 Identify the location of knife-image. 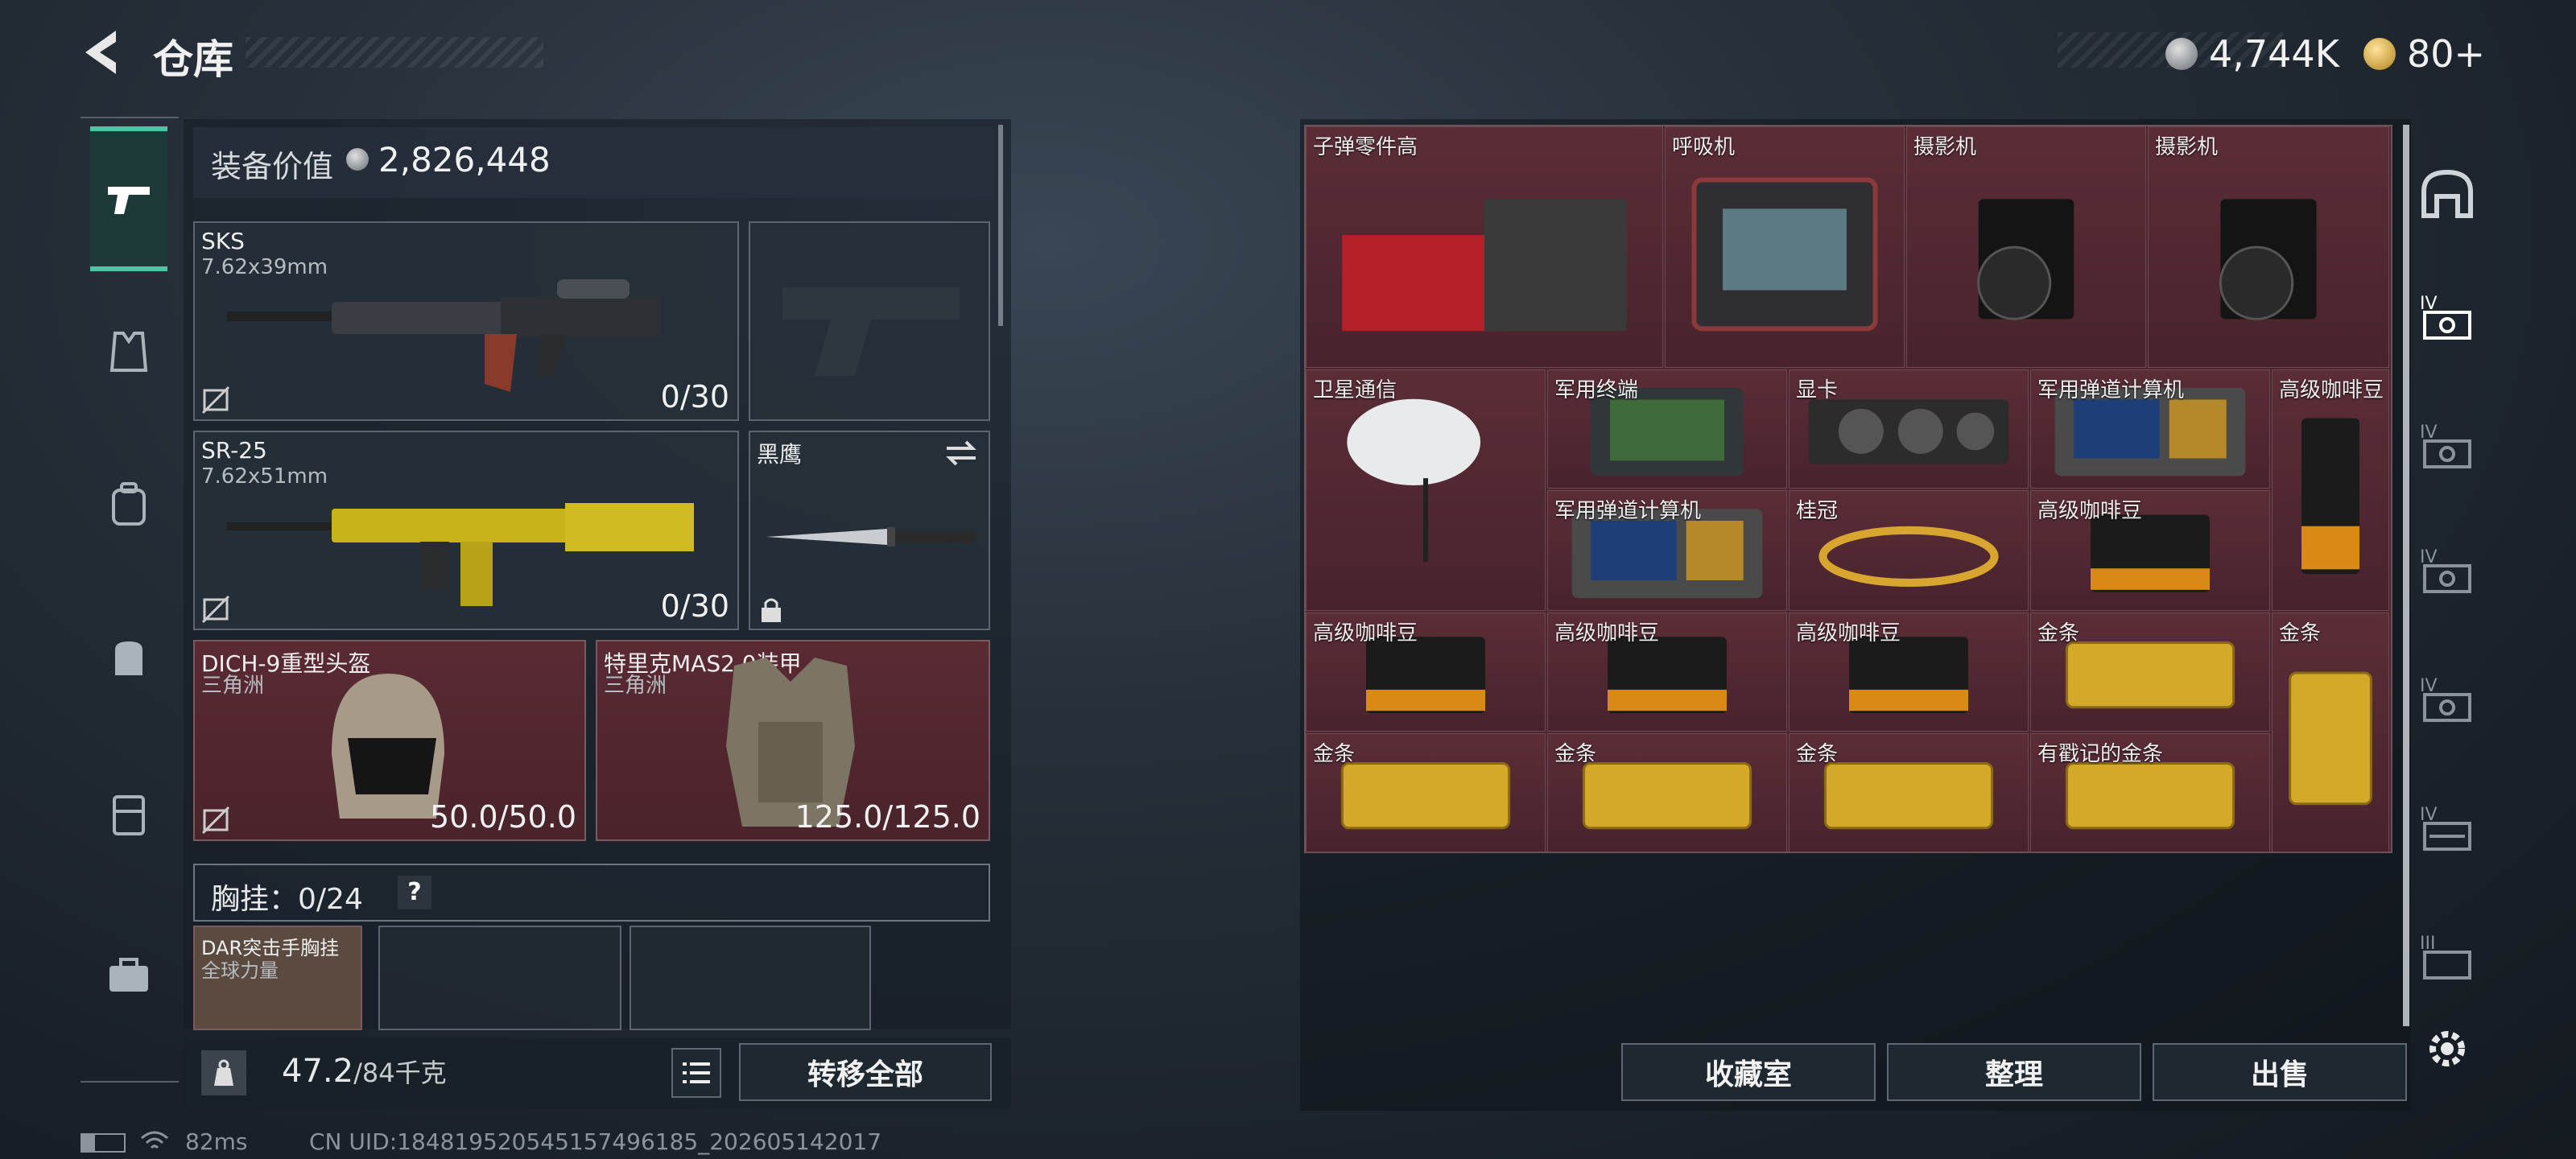
(871, 537).